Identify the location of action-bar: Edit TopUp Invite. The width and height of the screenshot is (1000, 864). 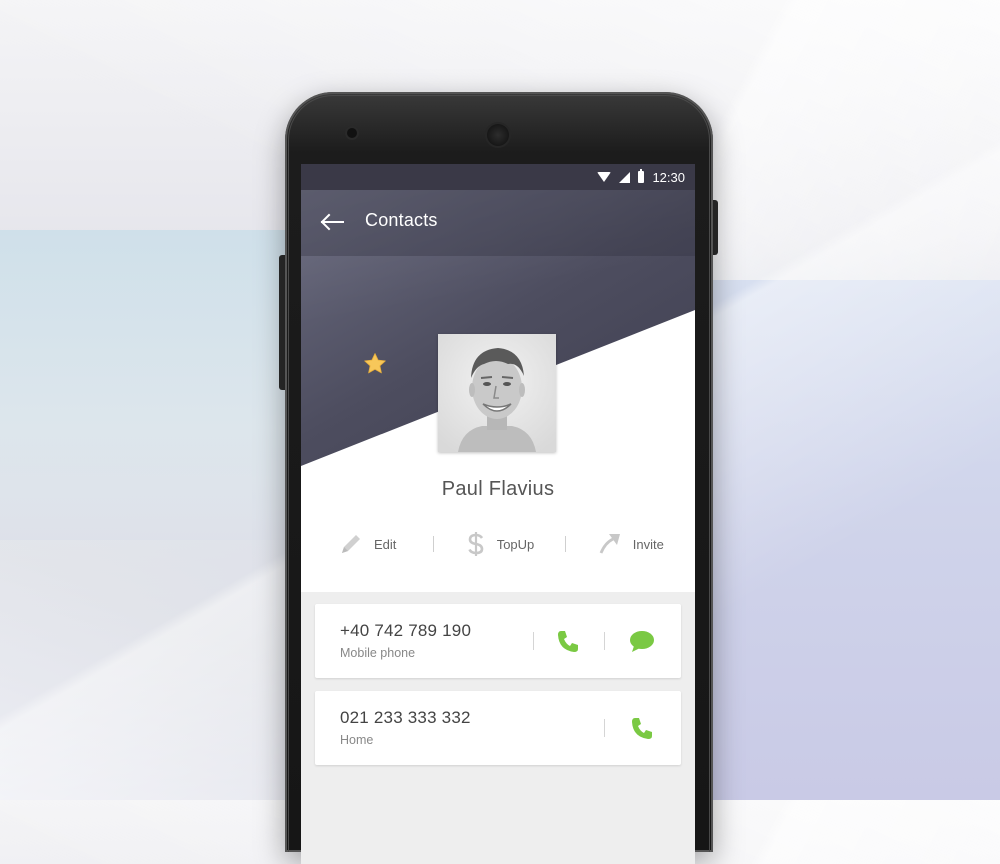
(498, 544).